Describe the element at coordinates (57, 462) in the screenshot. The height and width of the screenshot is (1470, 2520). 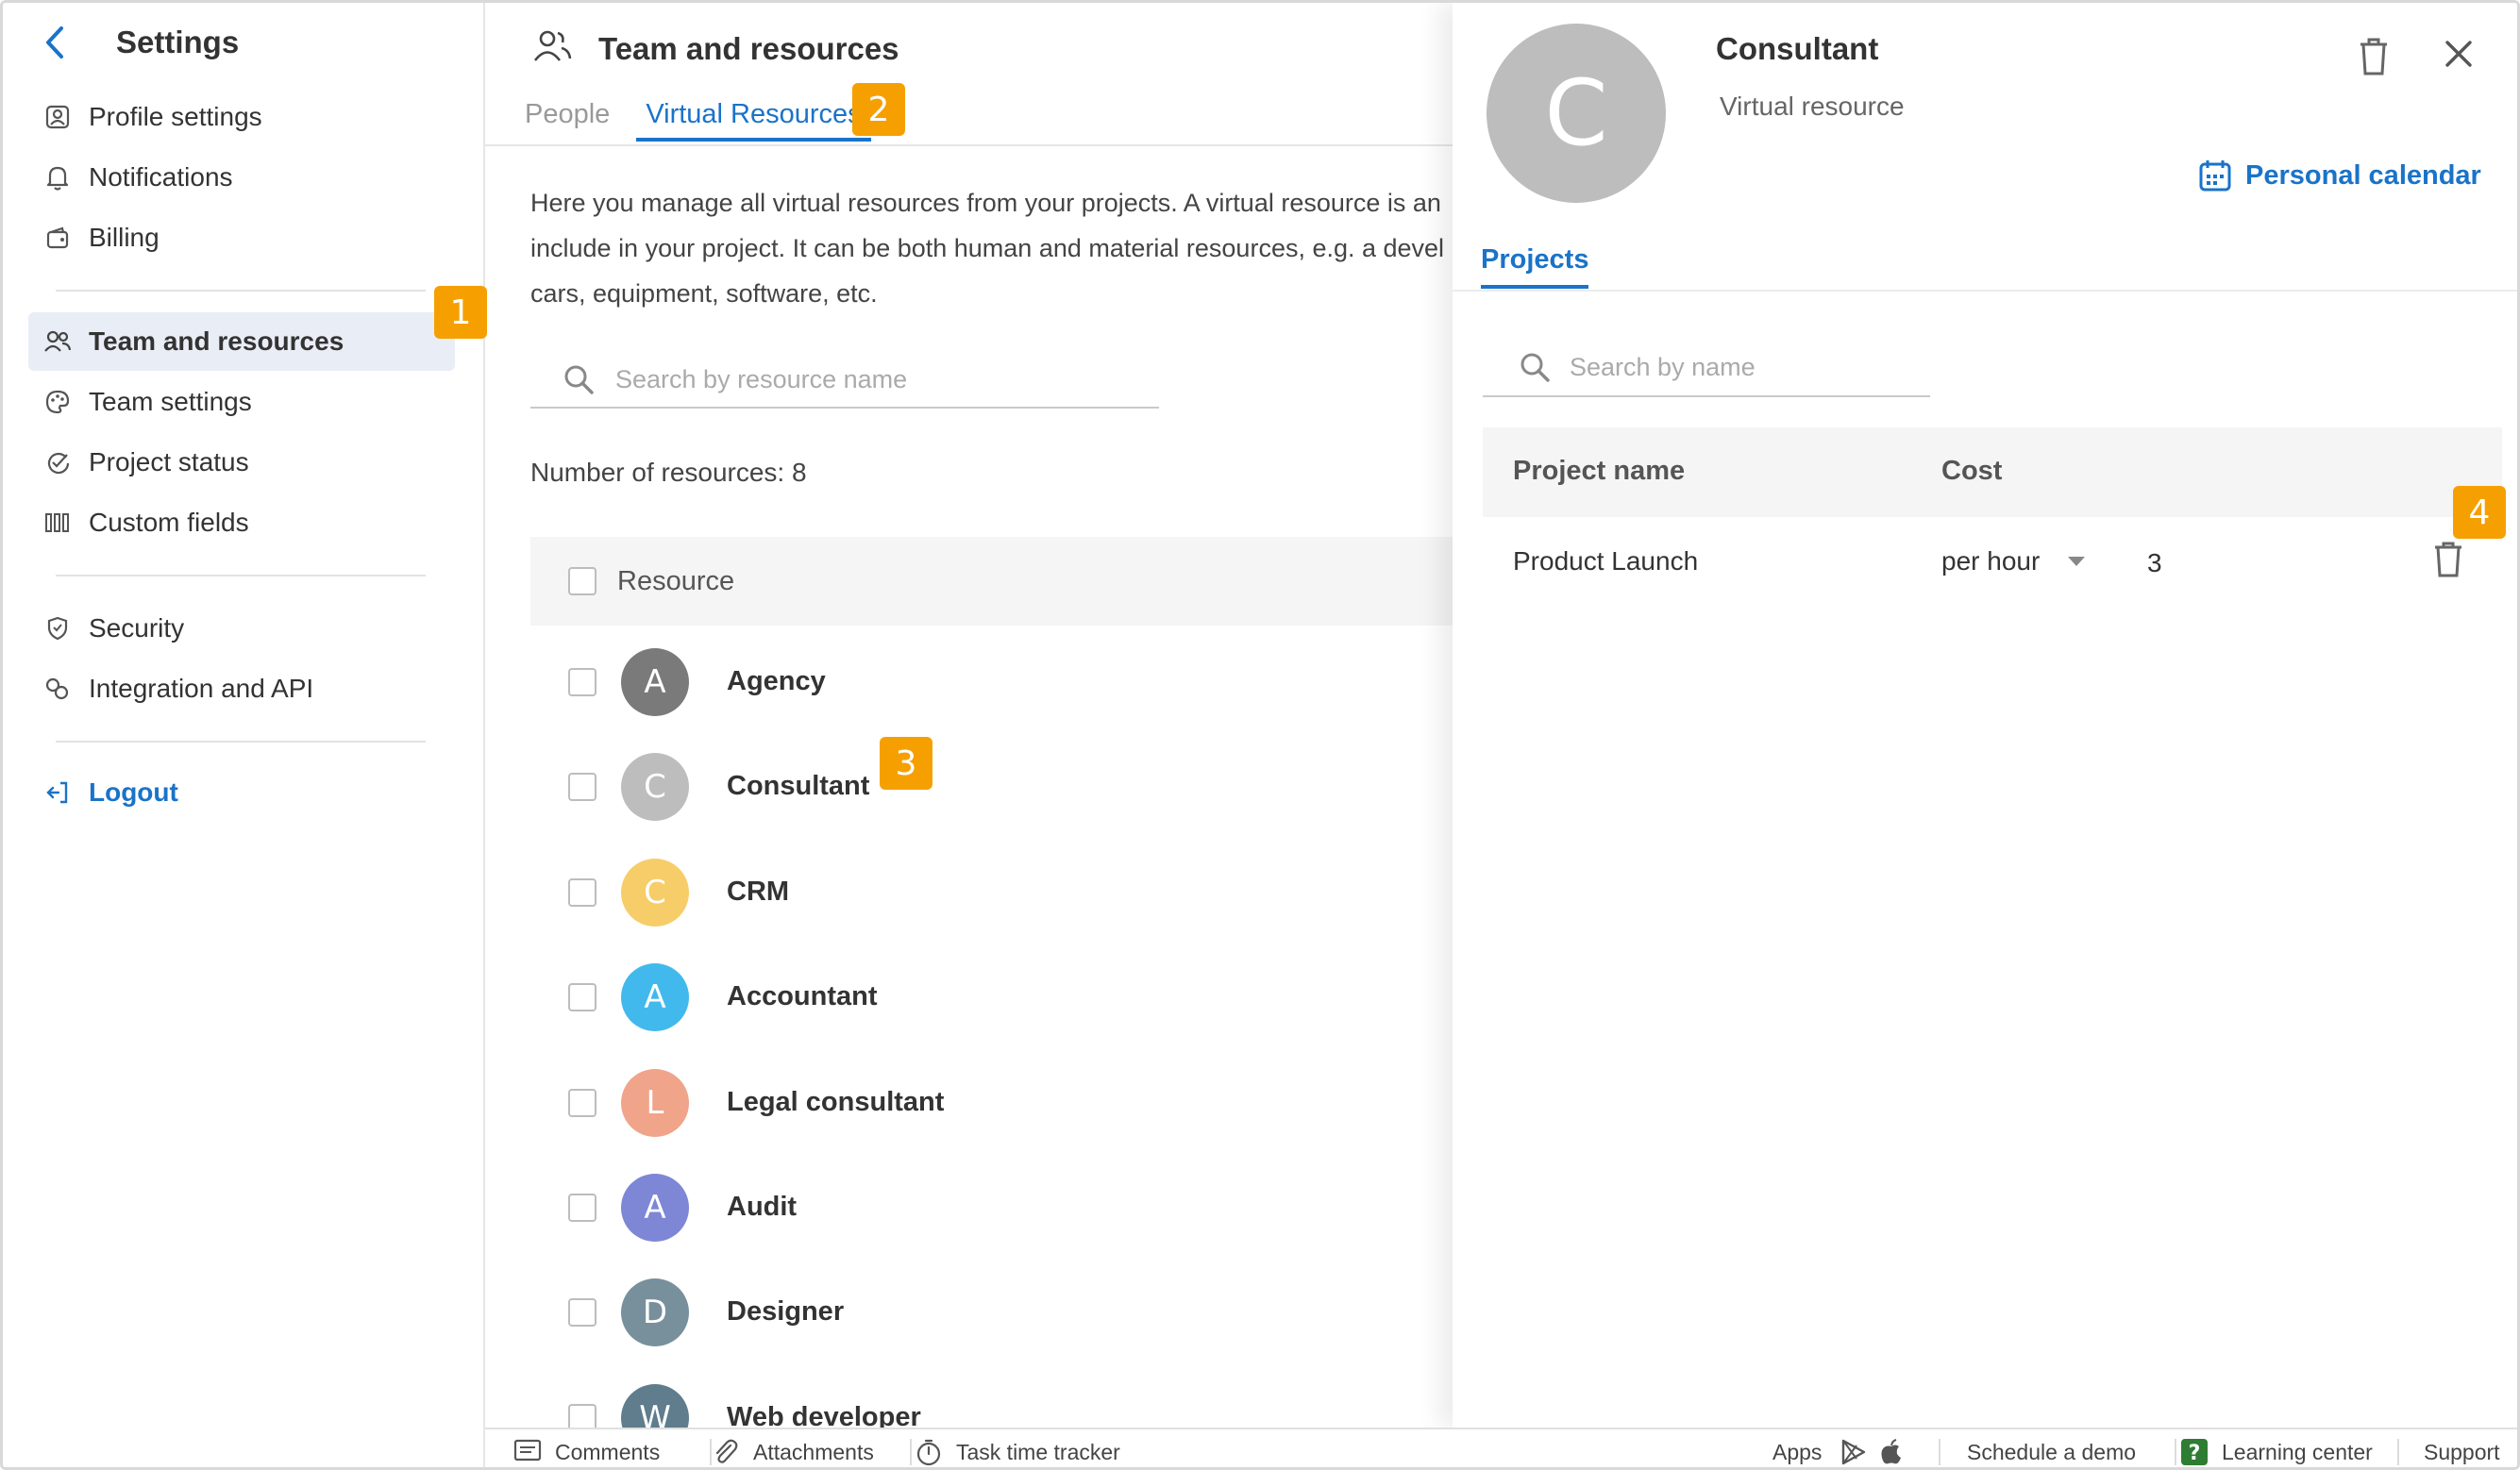
I see `status-icon` at that location.